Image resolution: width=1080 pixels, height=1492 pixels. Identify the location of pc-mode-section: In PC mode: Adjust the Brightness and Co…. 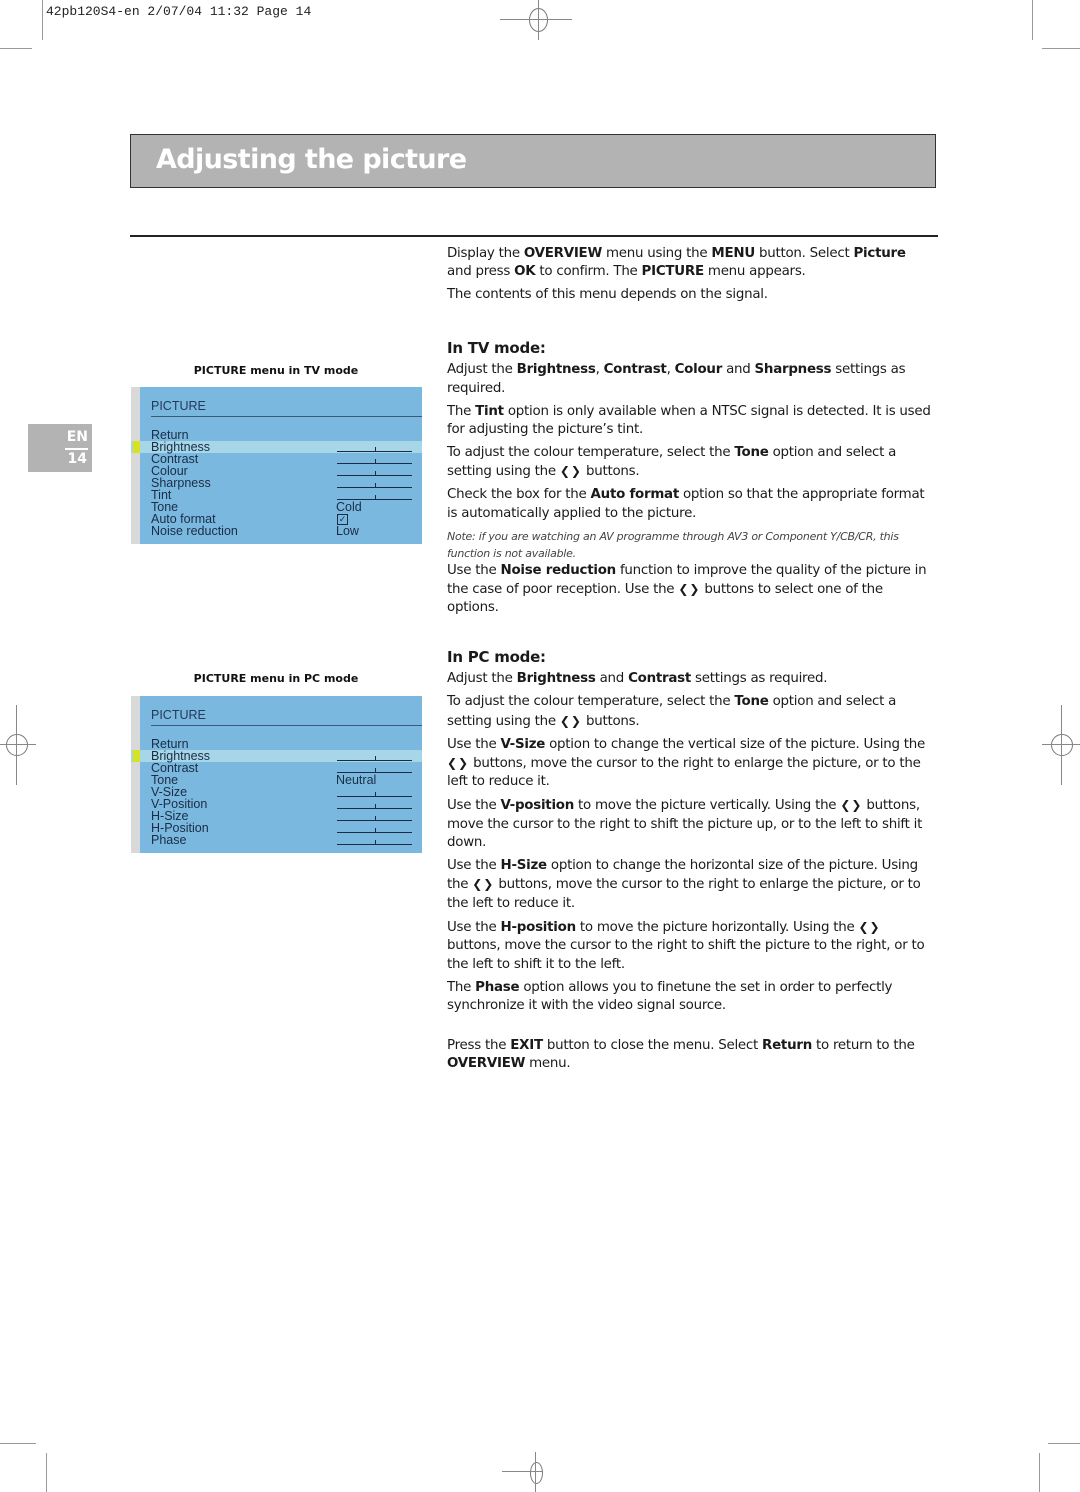
(690, 834).